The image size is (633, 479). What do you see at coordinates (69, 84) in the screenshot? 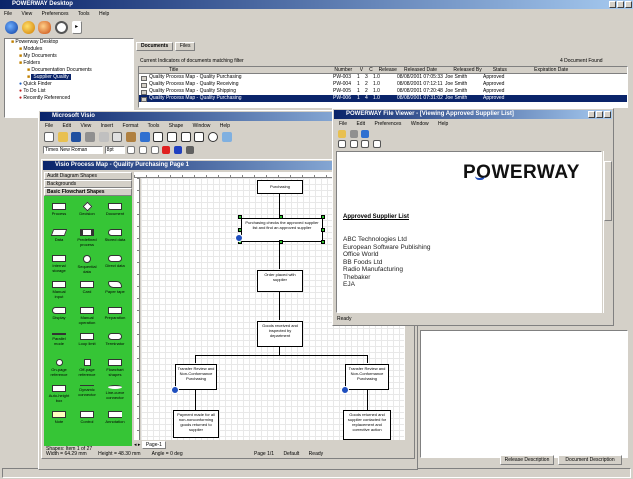
I see `tree-item: ● Quick Finder` at bounding box center [69, 84].